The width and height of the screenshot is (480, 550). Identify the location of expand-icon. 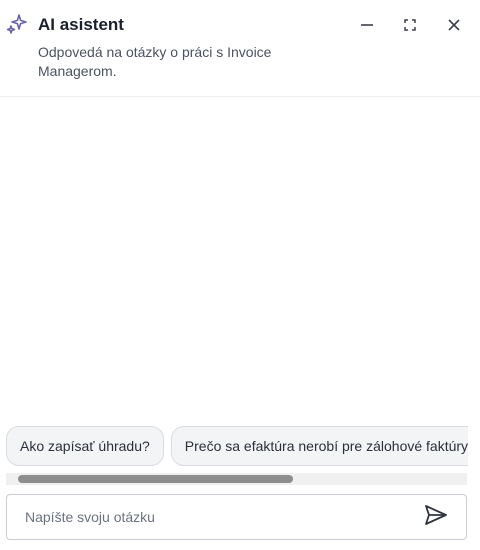
(410, 27).